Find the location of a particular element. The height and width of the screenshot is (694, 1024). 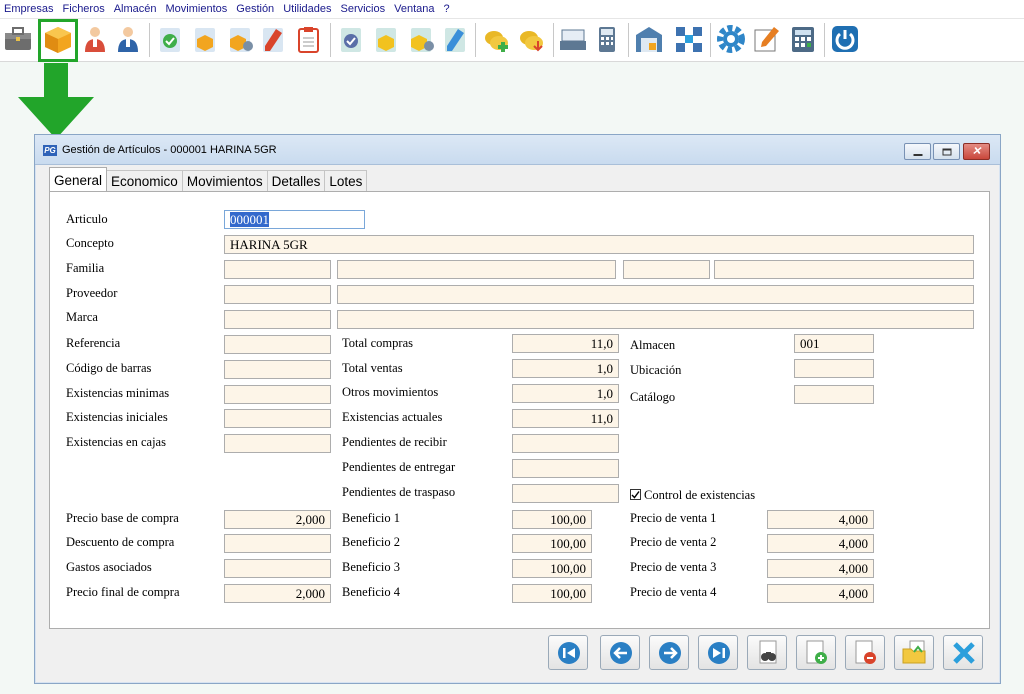

menu-utilidades: Utilidades is located at coordinates (307, 9).